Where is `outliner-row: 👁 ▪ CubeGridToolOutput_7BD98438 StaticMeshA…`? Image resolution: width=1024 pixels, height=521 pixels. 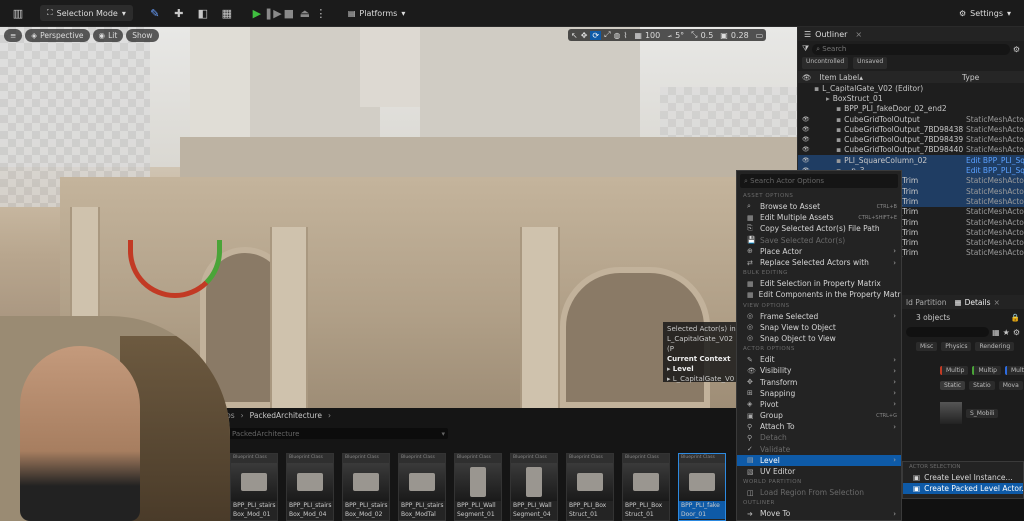
outliner-row: 👁 ▪ CubeGridToolOutput_7BD98438 StaticMeshA… is located at coordinates (911, 129).